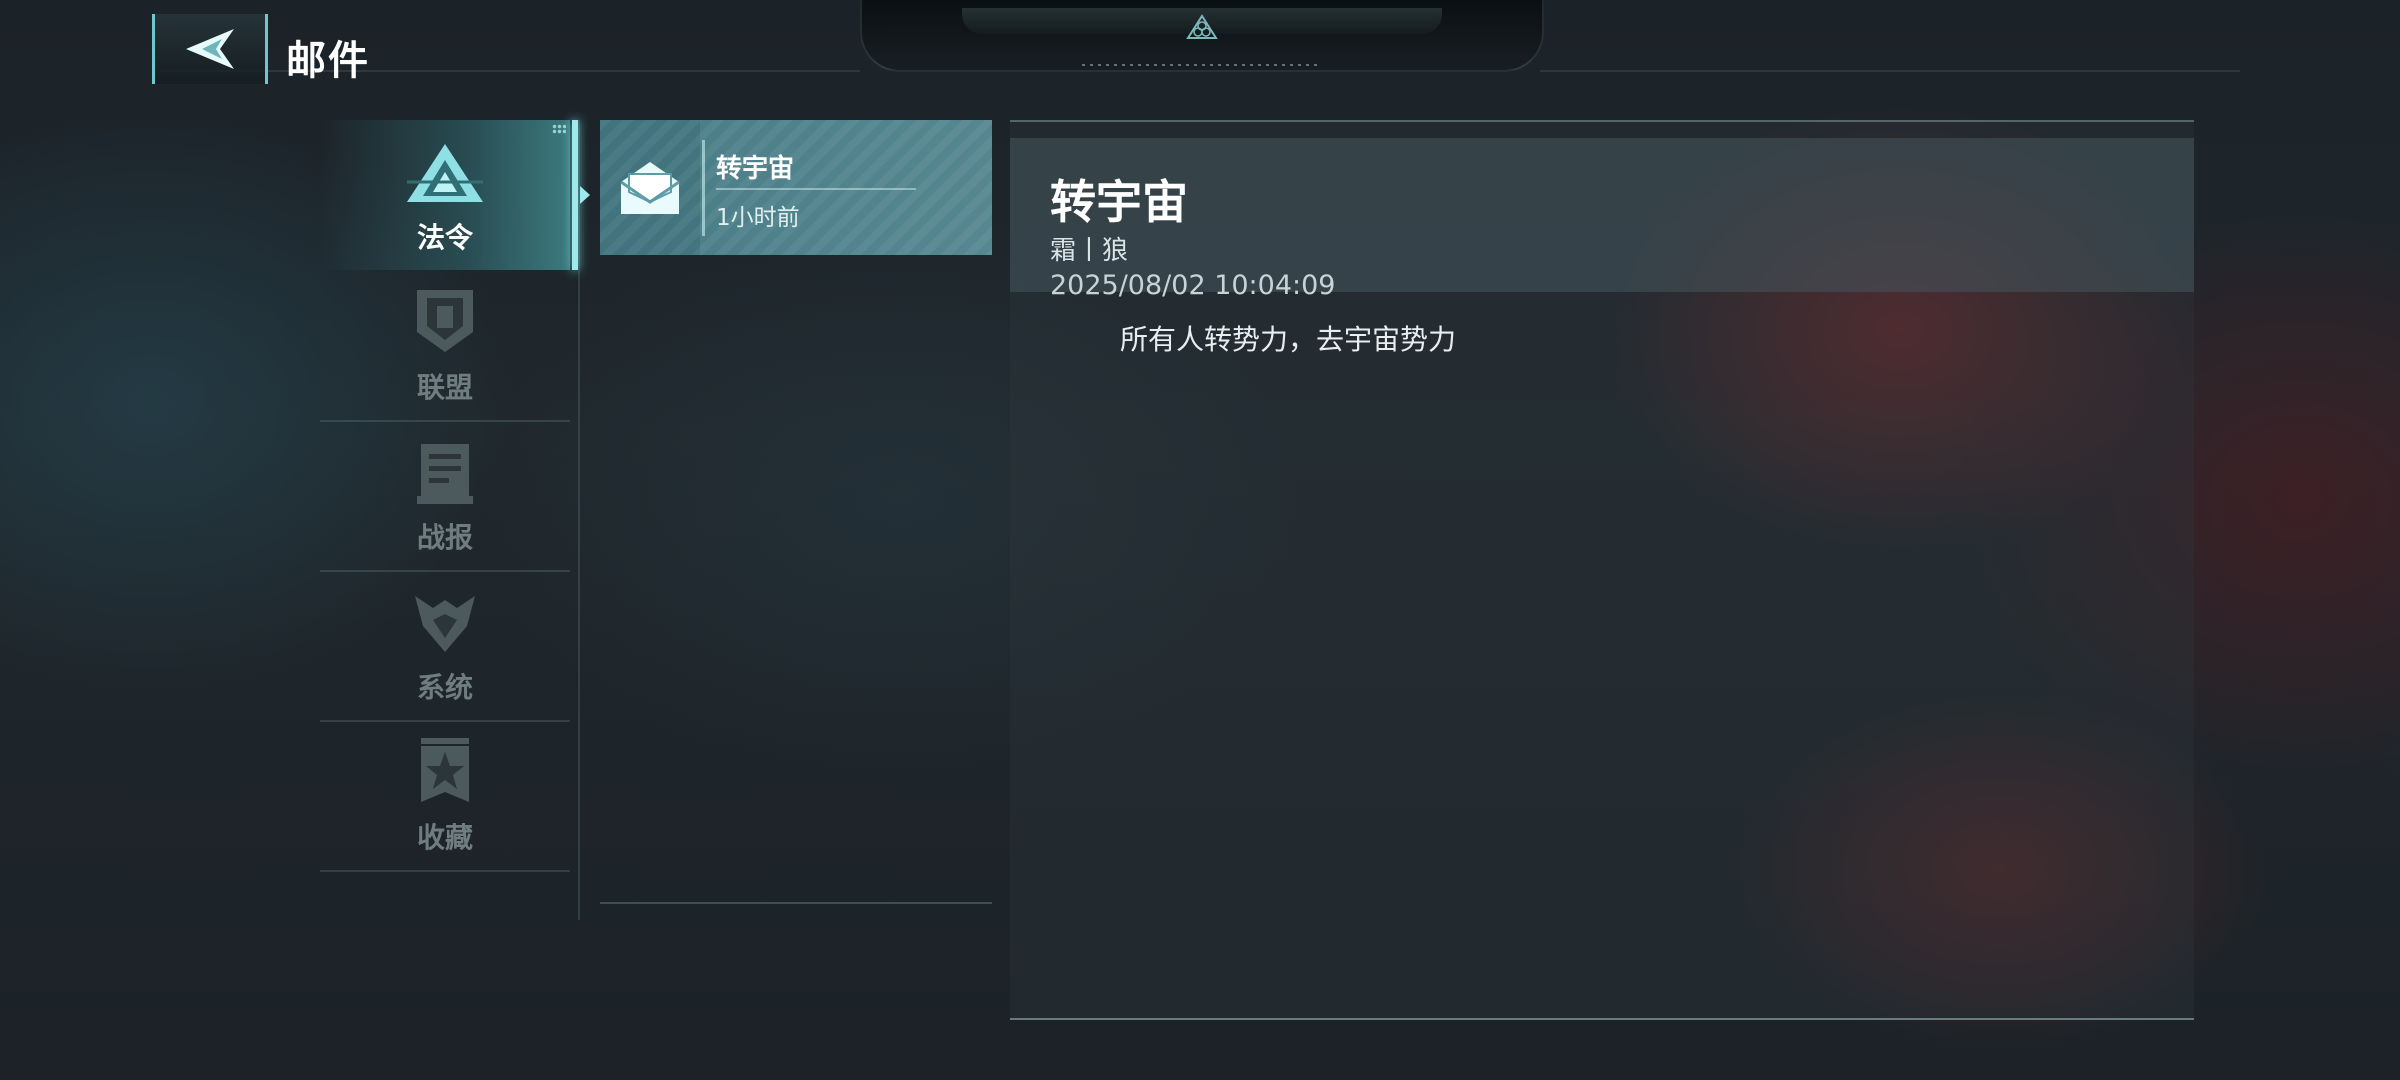 The height and width of the screenshot is (1080, 2400). I want to click on mail-detail-title: 转宇宙, so click(1119, 202).